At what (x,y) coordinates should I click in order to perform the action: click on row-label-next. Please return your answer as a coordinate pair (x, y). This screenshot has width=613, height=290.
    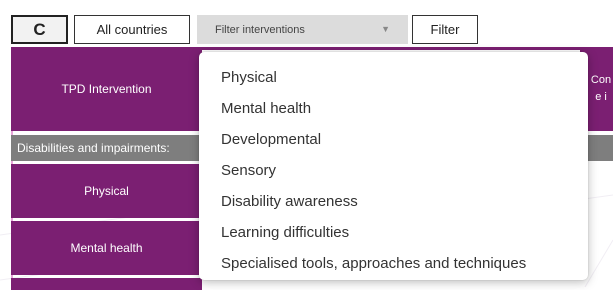
    Looking at the image, I should click on (106, 284).